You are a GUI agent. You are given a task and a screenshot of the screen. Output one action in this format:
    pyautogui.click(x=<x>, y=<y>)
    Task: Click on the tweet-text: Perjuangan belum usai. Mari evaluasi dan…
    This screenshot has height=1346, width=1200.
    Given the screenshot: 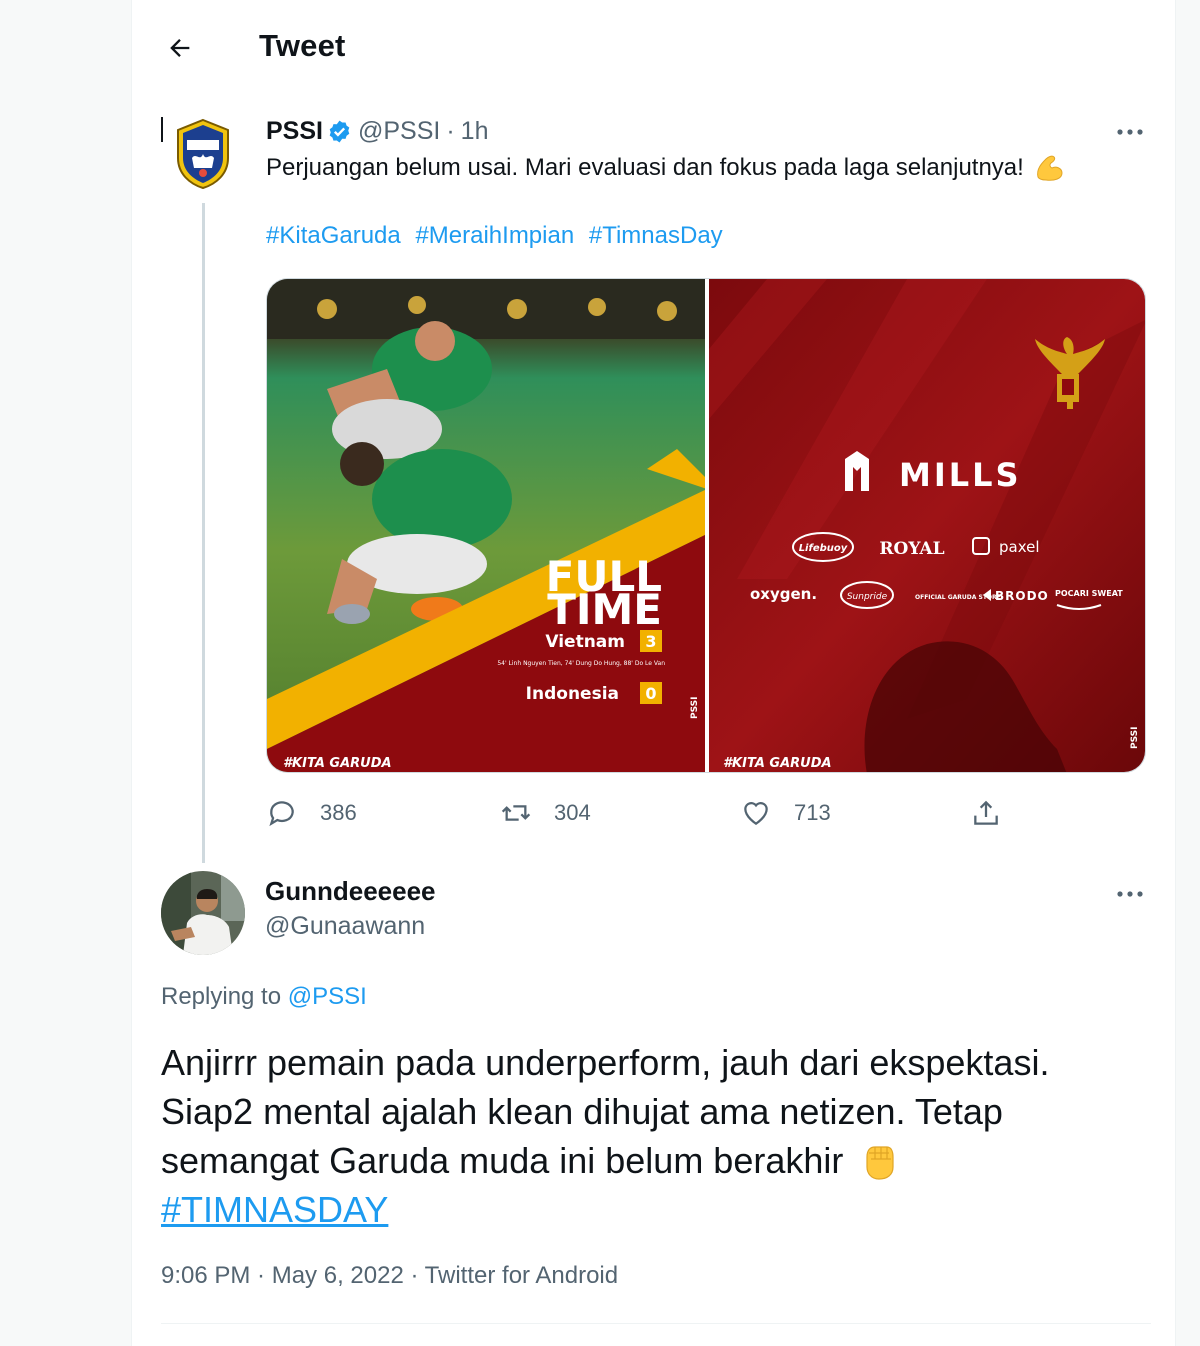 What is the action you would take?
    pyautogui.click(x=666, y=168)
    